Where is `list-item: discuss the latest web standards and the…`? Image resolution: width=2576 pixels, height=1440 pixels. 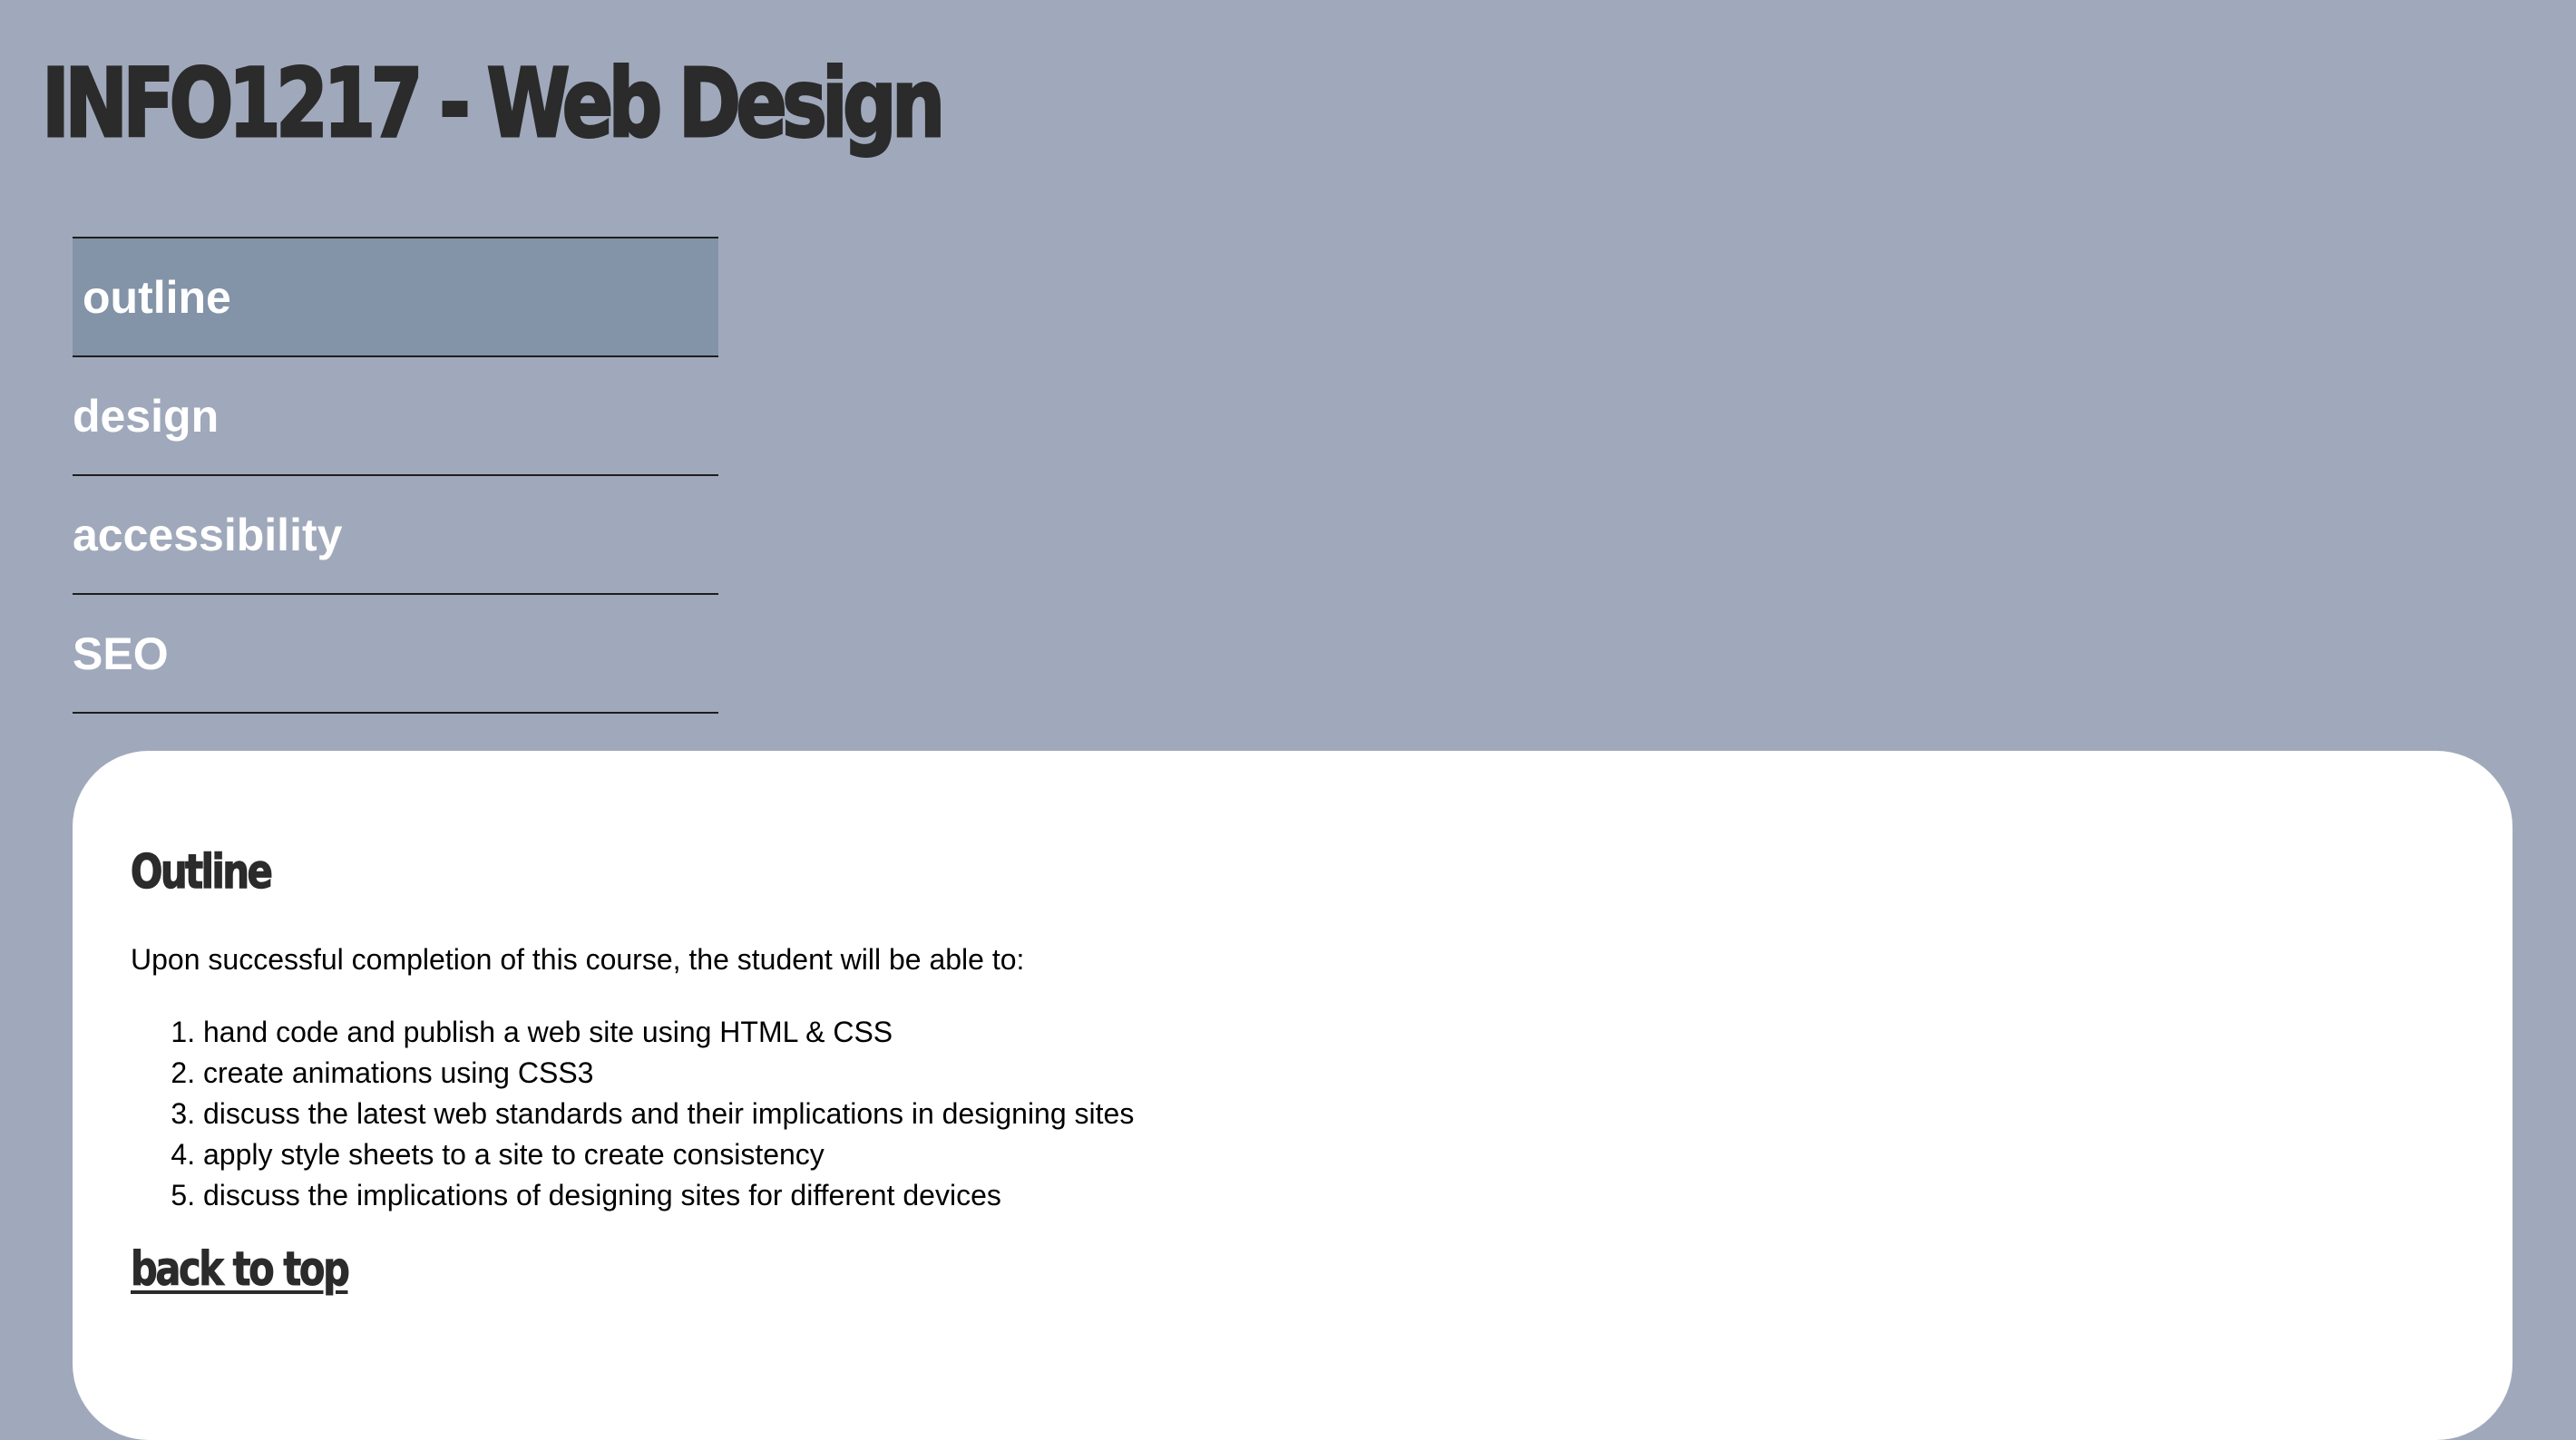 list-item: discuss the latest web standards and the… is located at coordinates (668, 1114).